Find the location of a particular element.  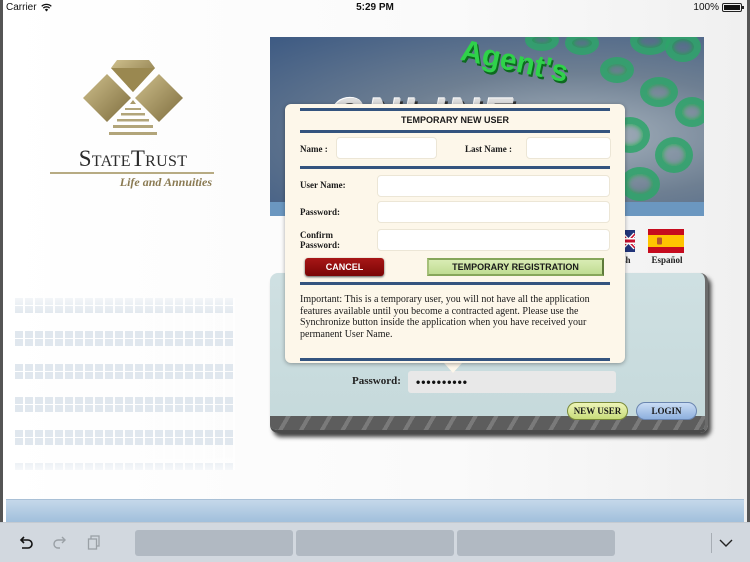

statetrust-logo: StateTrust Life and Annuities is located at coordinates (133, 125).